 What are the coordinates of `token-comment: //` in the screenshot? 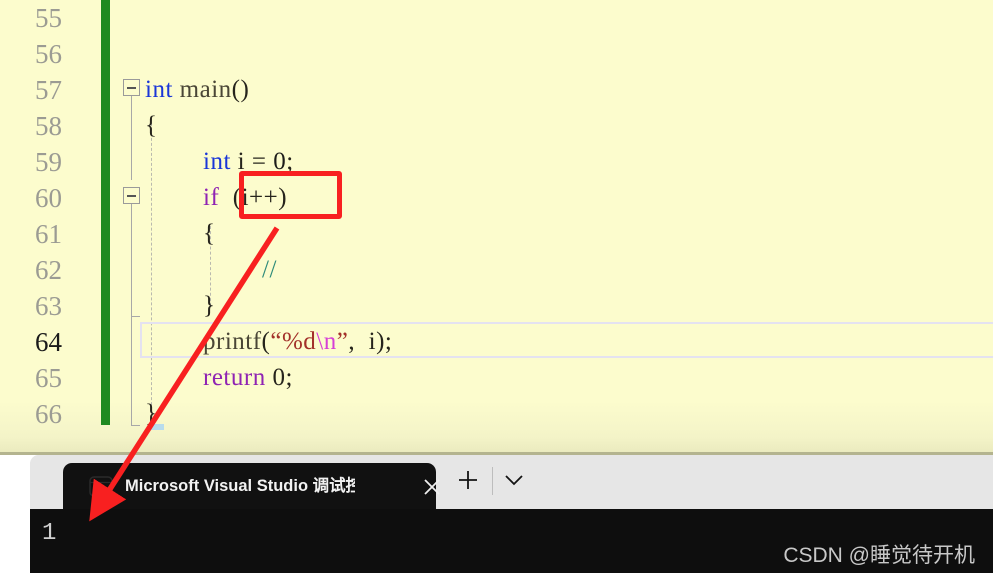 It's located at (269, 269).